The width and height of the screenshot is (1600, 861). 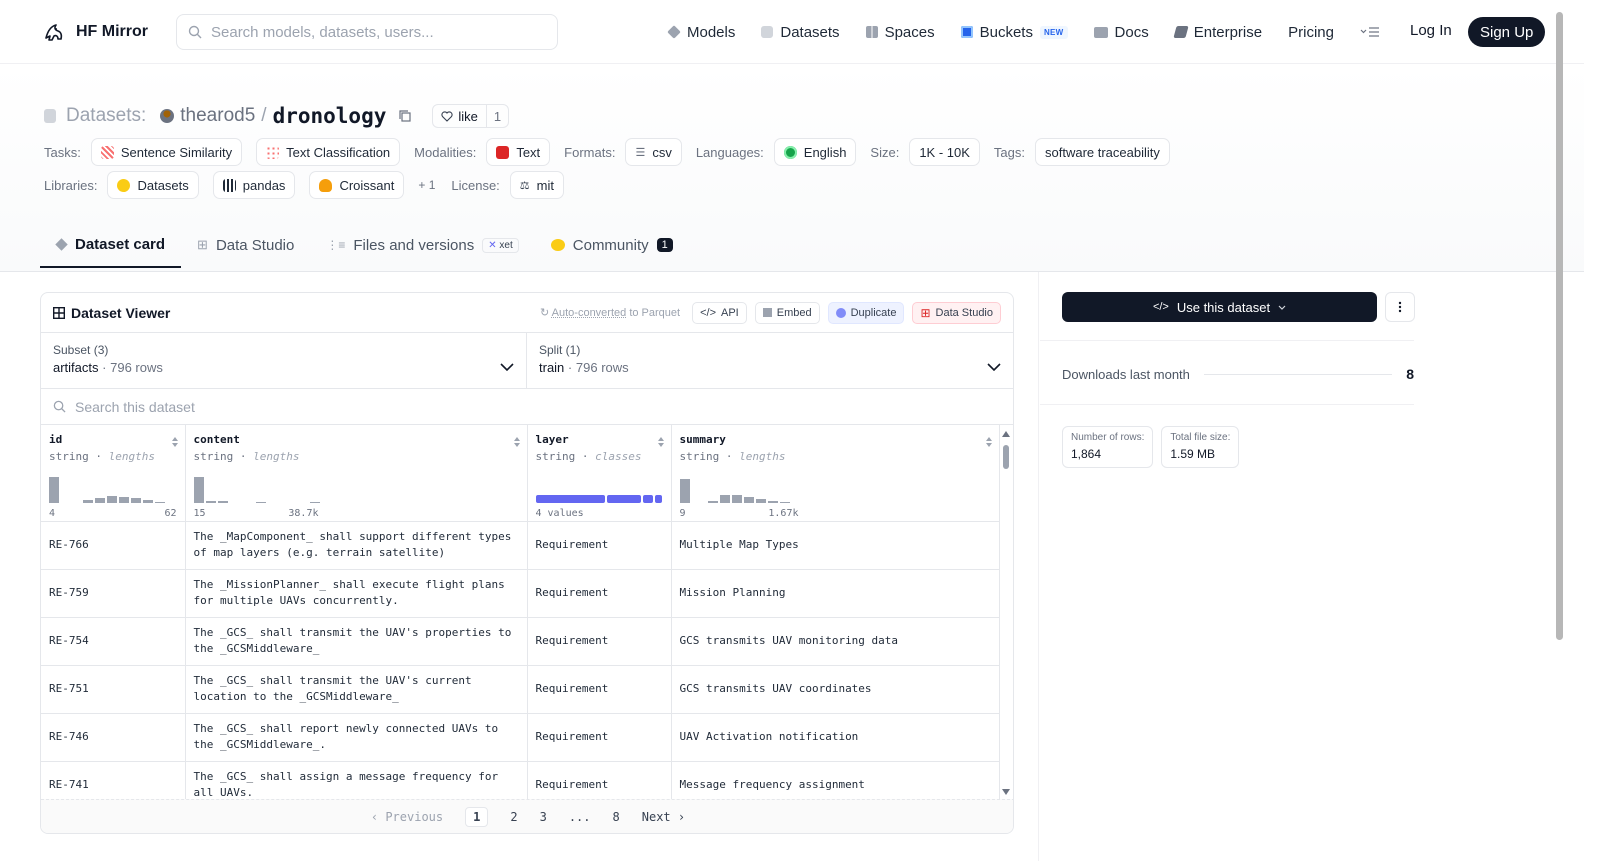 What do you see at coordinates (794, 312) in the screenshot?
I see `embed-label: Embed` at bounding box center [794, 312].